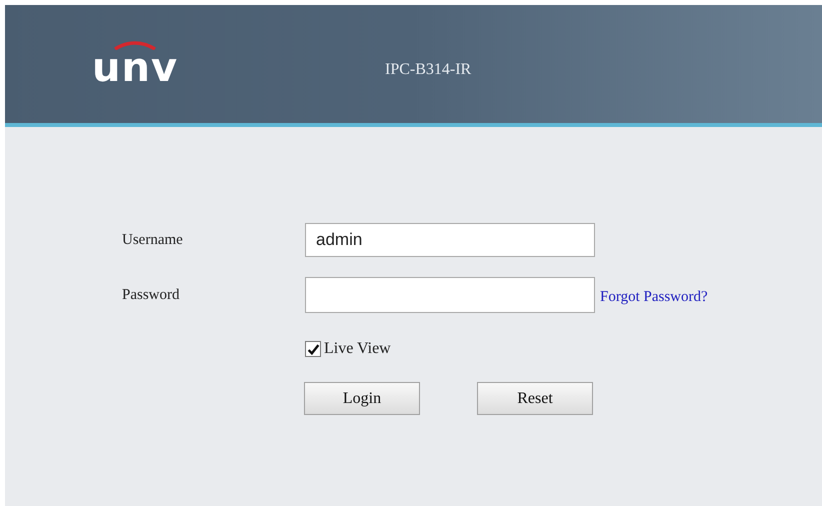 The image size is (822, 506). What do you see at coordinates (135, 45) in the screenshot?
I see `logo-arc-icon` at bounding box center [135, 45].